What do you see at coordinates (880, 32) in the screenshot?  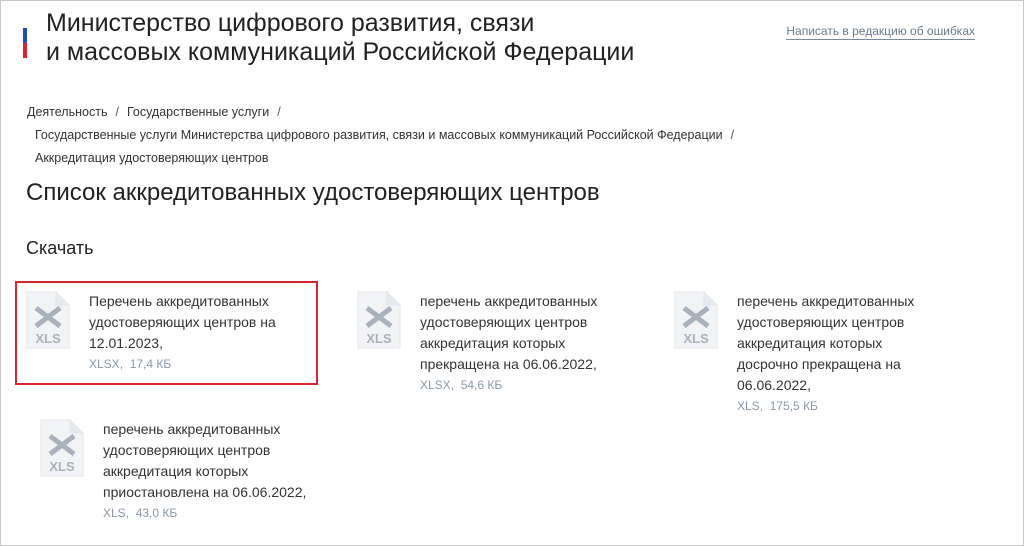 I see `report-error-link: Написать в редакцию об ошибках` at bounding box center [880, 32].